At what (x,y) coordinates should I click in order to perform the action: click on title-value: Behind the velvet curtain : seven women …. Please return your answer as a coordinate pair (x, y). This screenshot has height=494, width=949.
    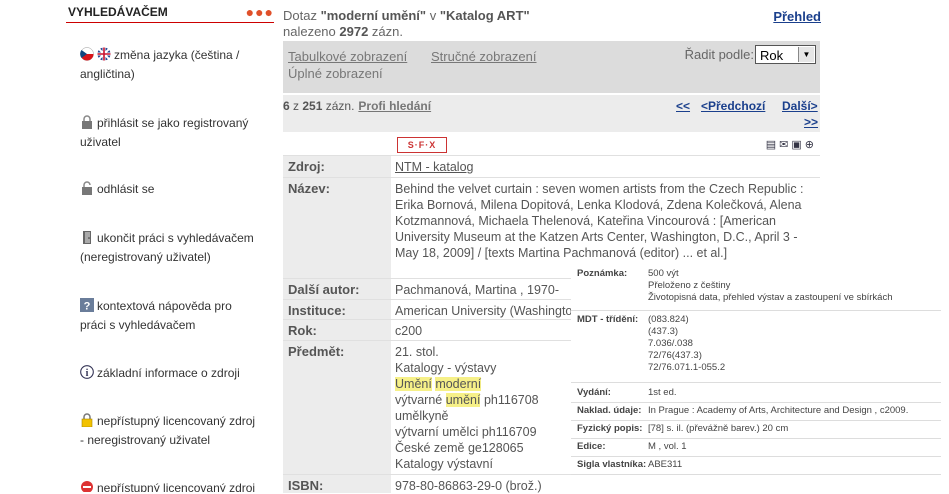
    Looking at the image, I should click on (599, 221).